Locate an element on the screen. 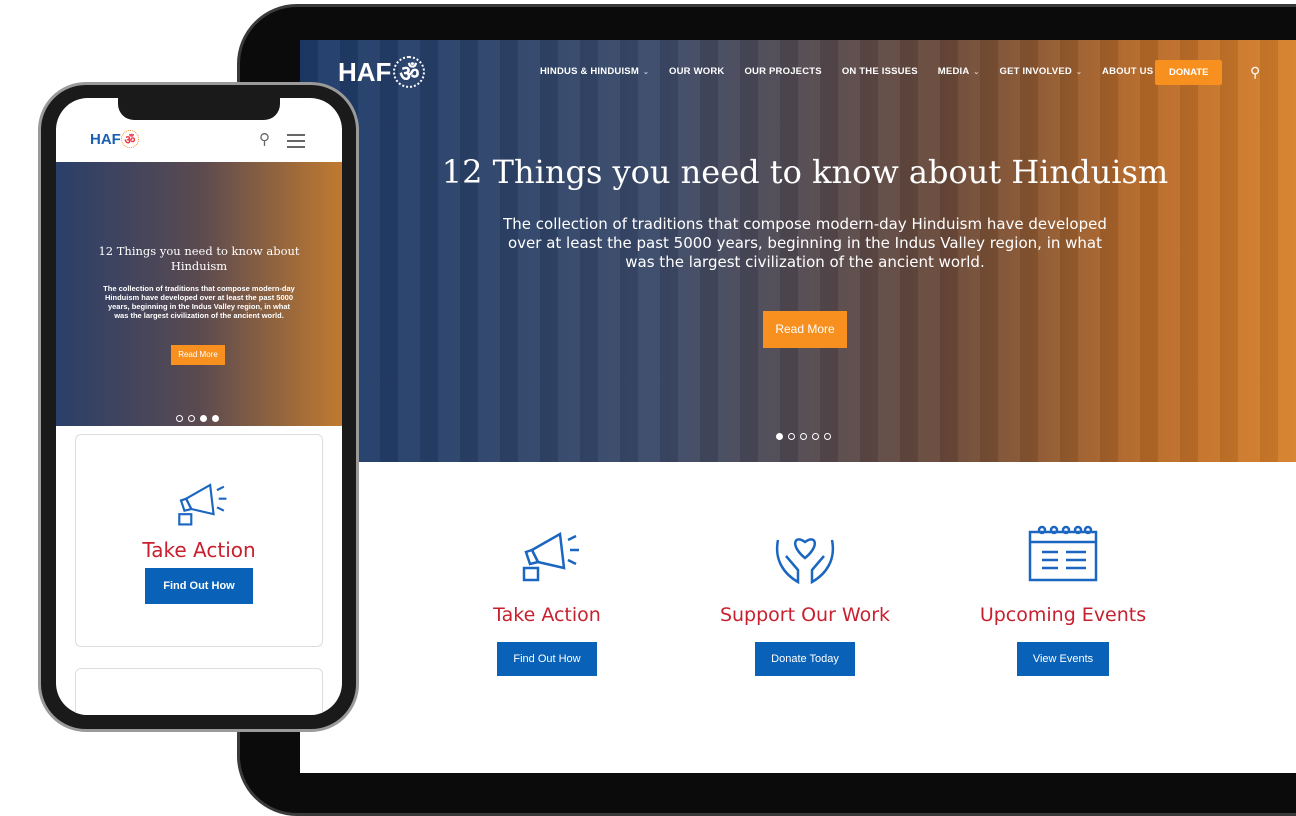 The image size is (1296, 816). nav-our-projects: OUR PROJECTS is located at coordinates (782, 71).